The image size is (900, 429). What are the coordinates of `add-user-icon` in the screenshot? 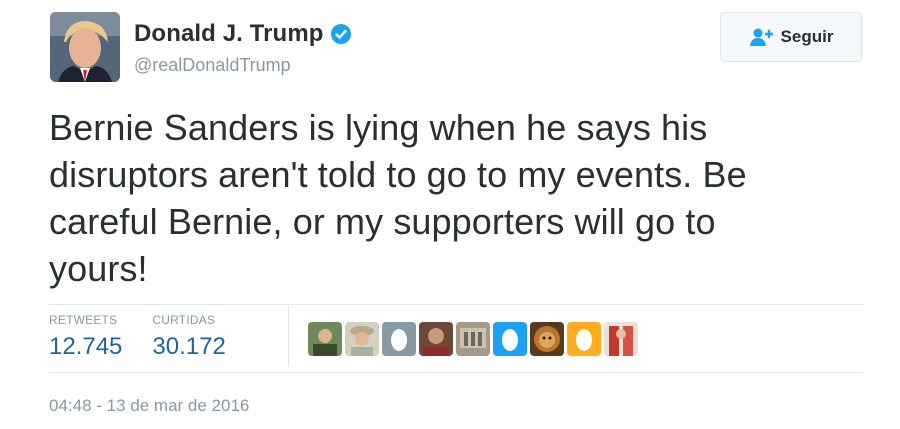 It's located at (762, 37).